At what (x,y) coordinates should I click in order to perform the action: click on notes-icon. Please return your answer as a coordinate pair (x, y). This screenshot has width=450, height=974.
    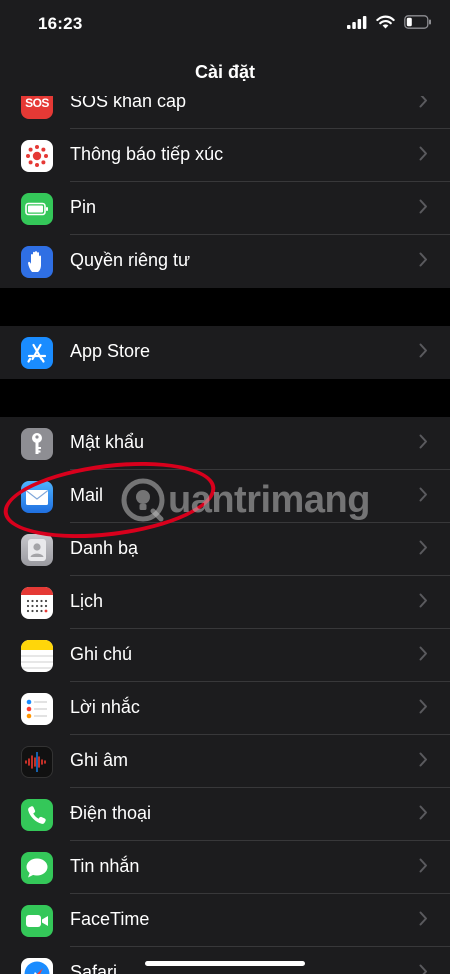
    Looking at the image, I should click on (37, 656).